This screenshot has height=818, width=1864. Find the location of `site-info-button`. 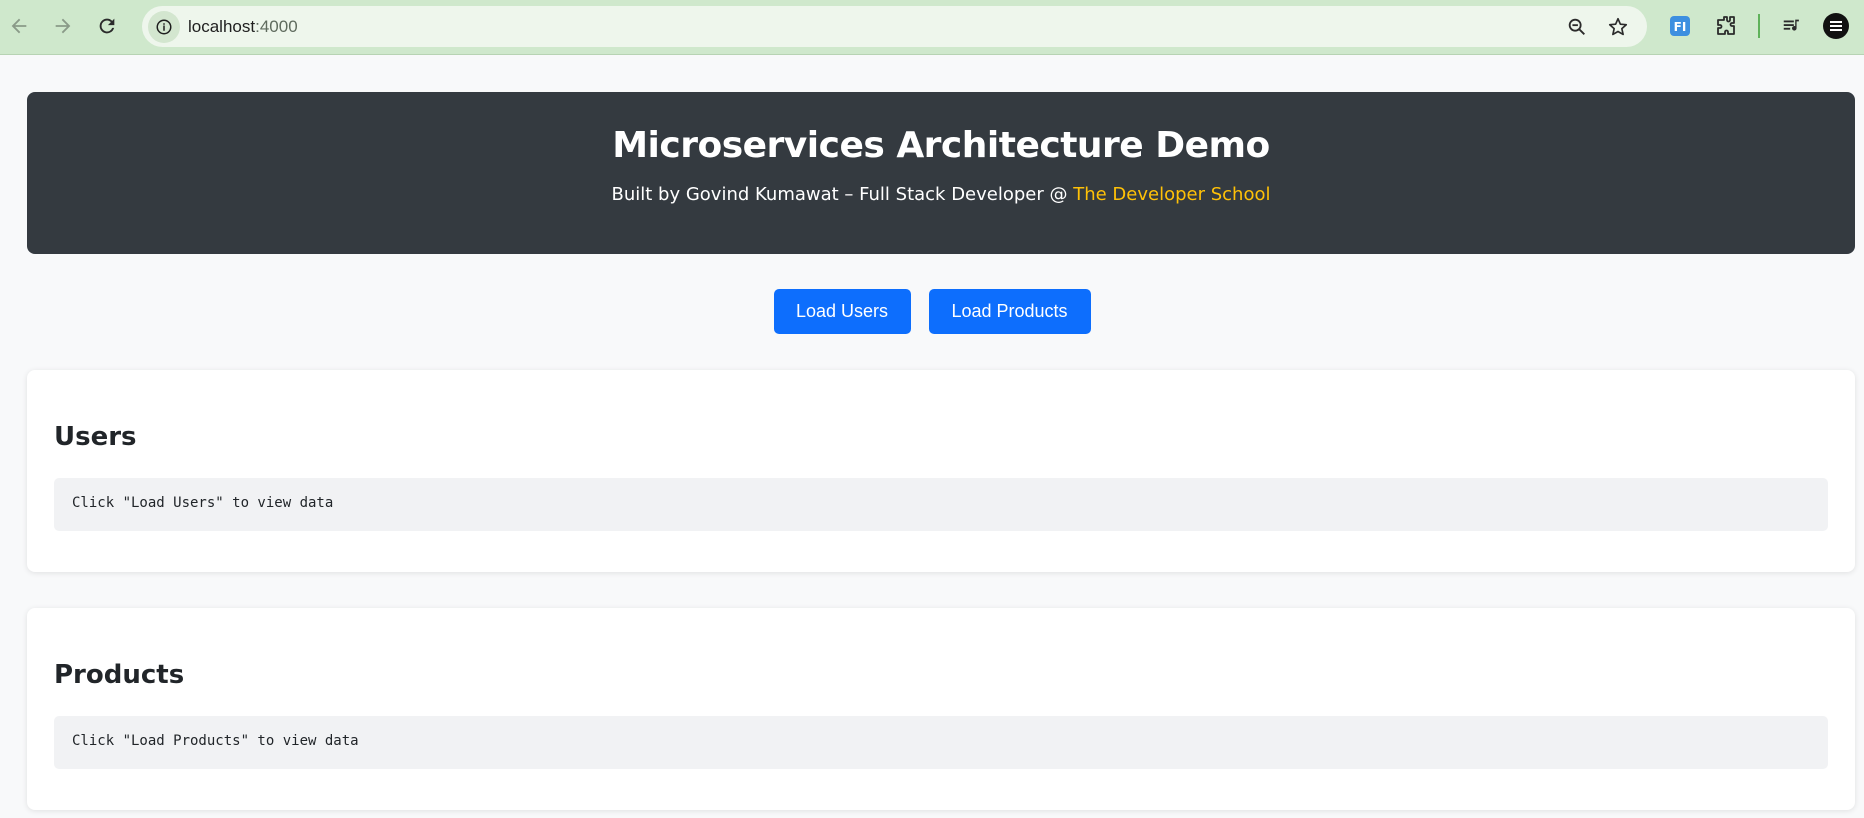

site-info-button is located at coordinates (164, 27).